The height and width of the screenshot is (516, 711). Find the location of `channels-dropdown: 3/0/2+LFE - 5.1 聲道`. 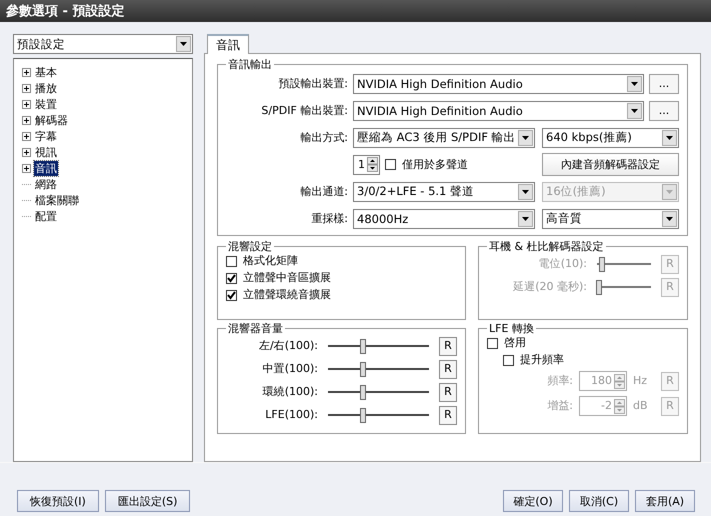

channels-dropdown: 3/0/2+LFE - 5.1 聲道 is located at coordinates (444, 192).